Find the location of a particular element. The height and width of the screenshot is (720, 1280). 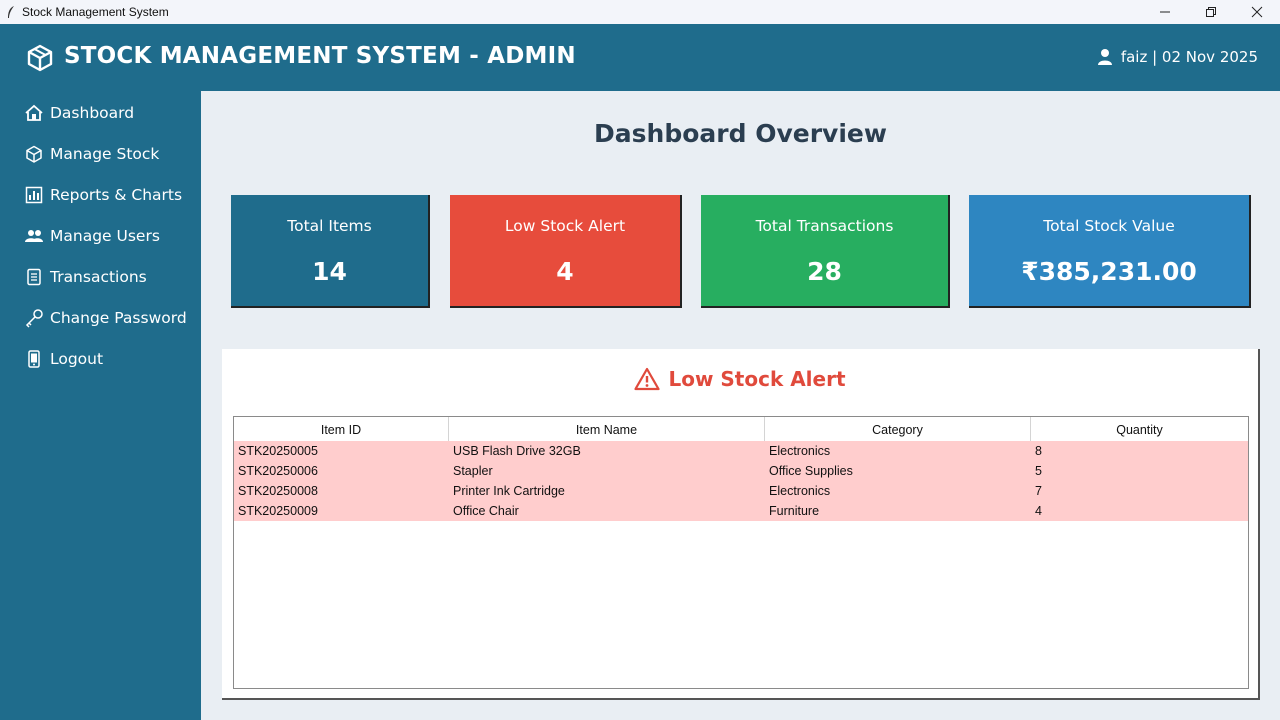

sidebar-item-manage-stock: Manage Stock is located at coordinates (109, 154).